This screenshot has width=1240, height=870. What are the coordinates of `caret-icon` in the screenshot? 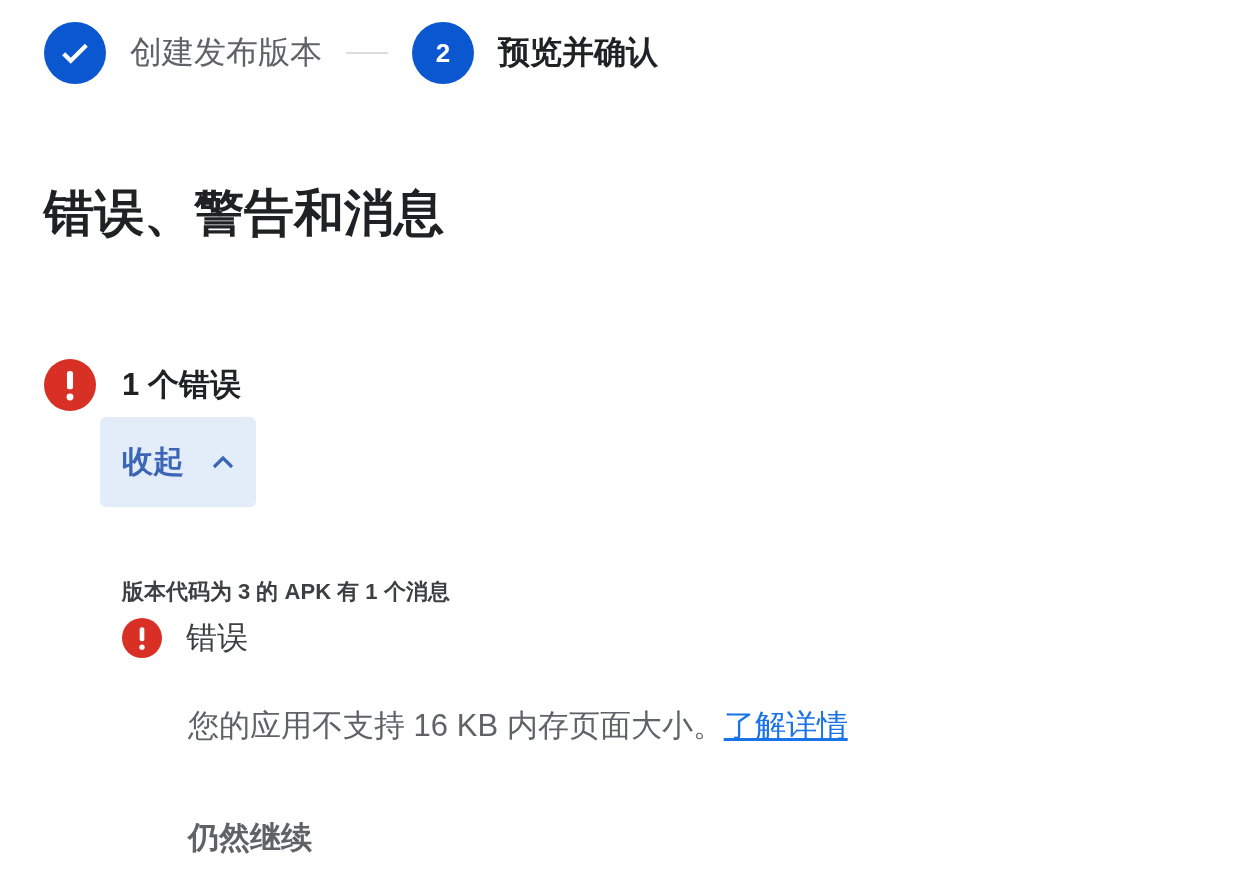 It's located at (223, 462).